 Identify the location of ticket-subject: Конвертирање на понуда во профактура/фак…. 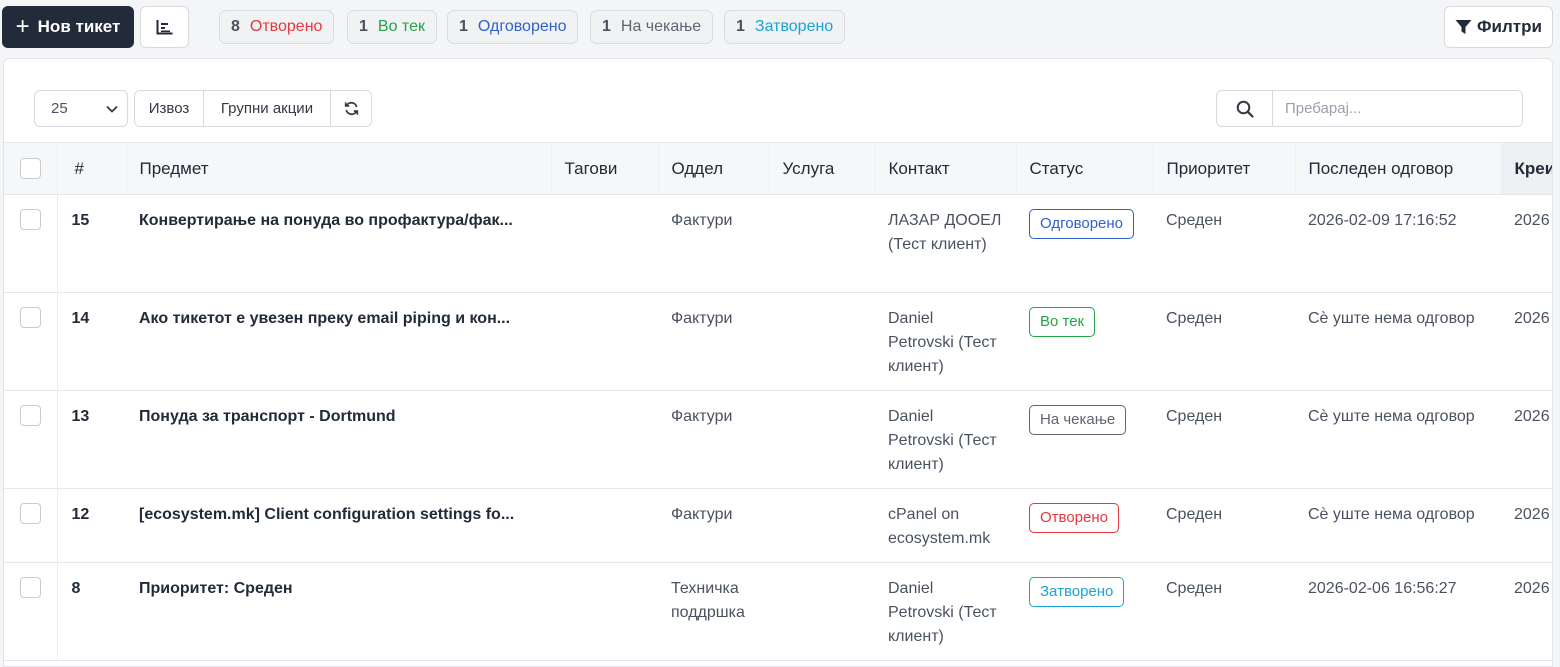
(338, 243).